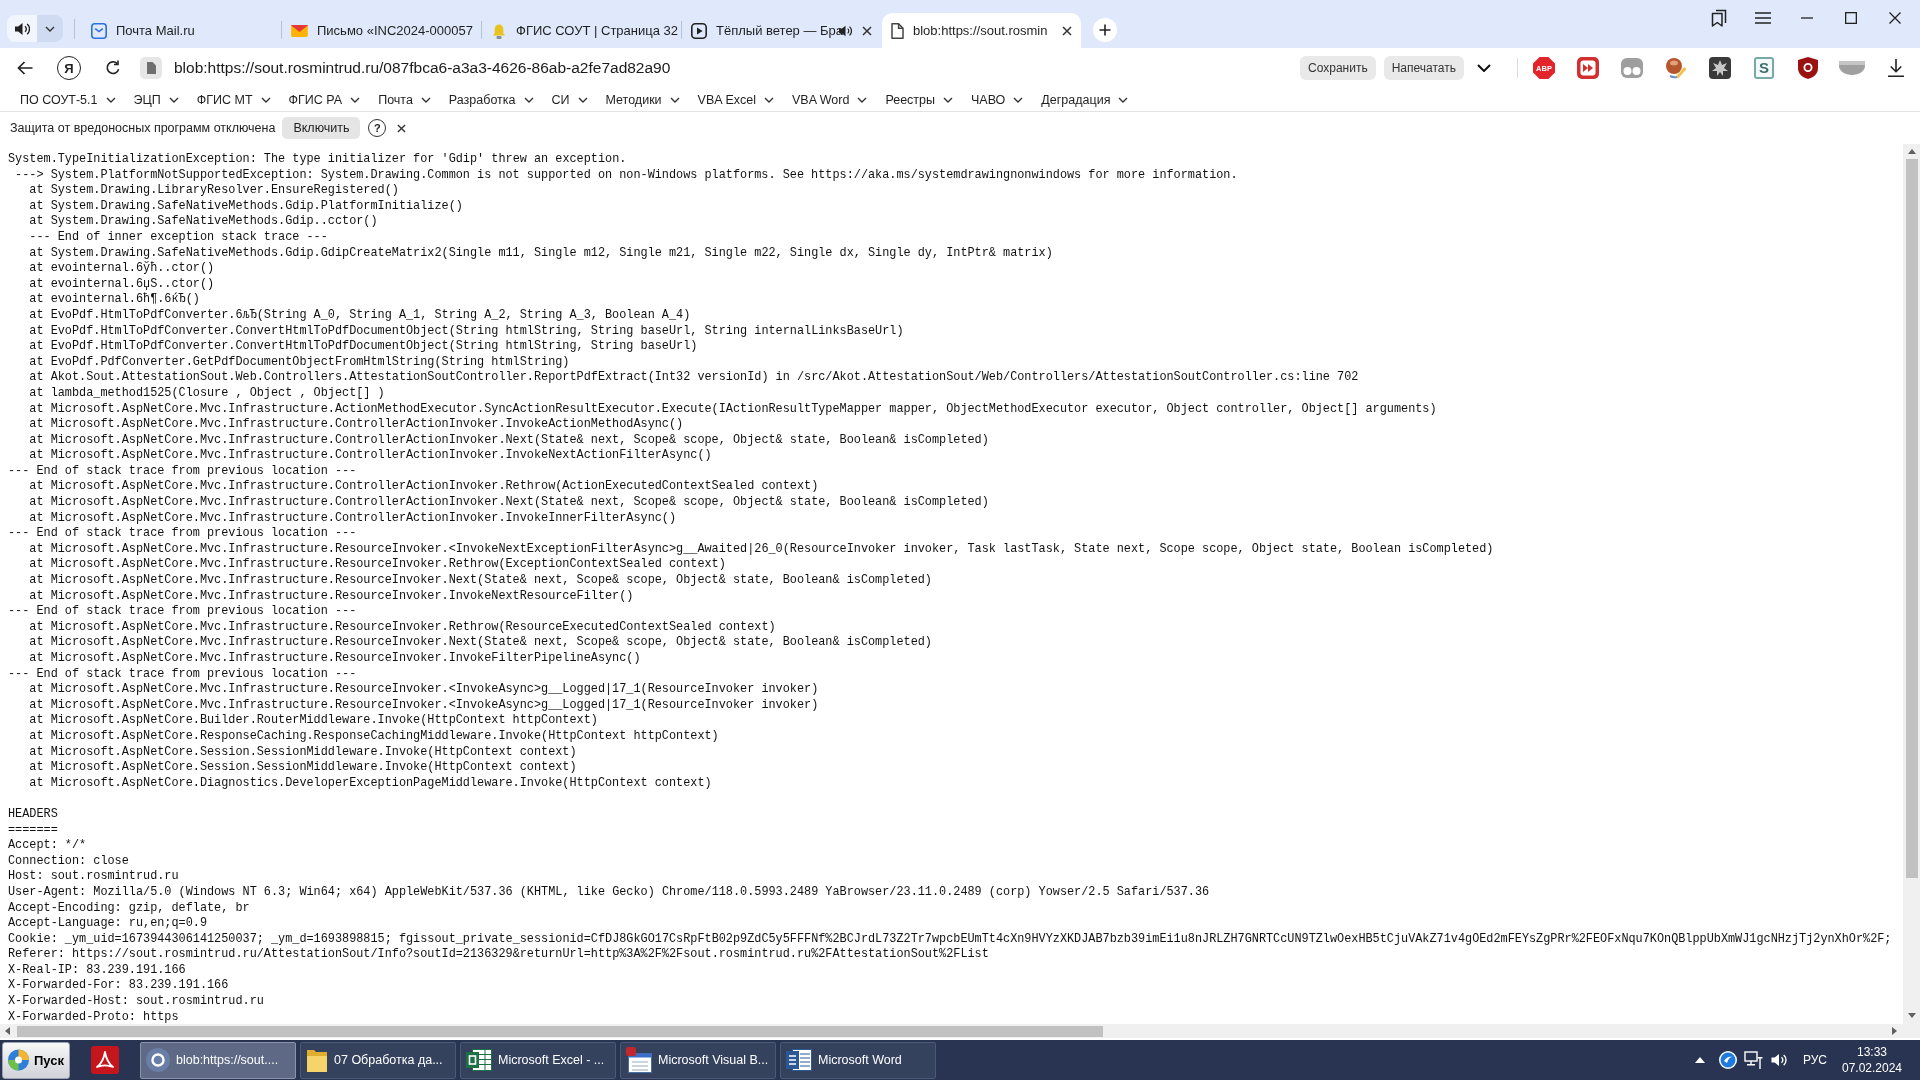  Describe the element at coordinates (1808, 68) in the screenshot. I see `shield-icon` at that location.